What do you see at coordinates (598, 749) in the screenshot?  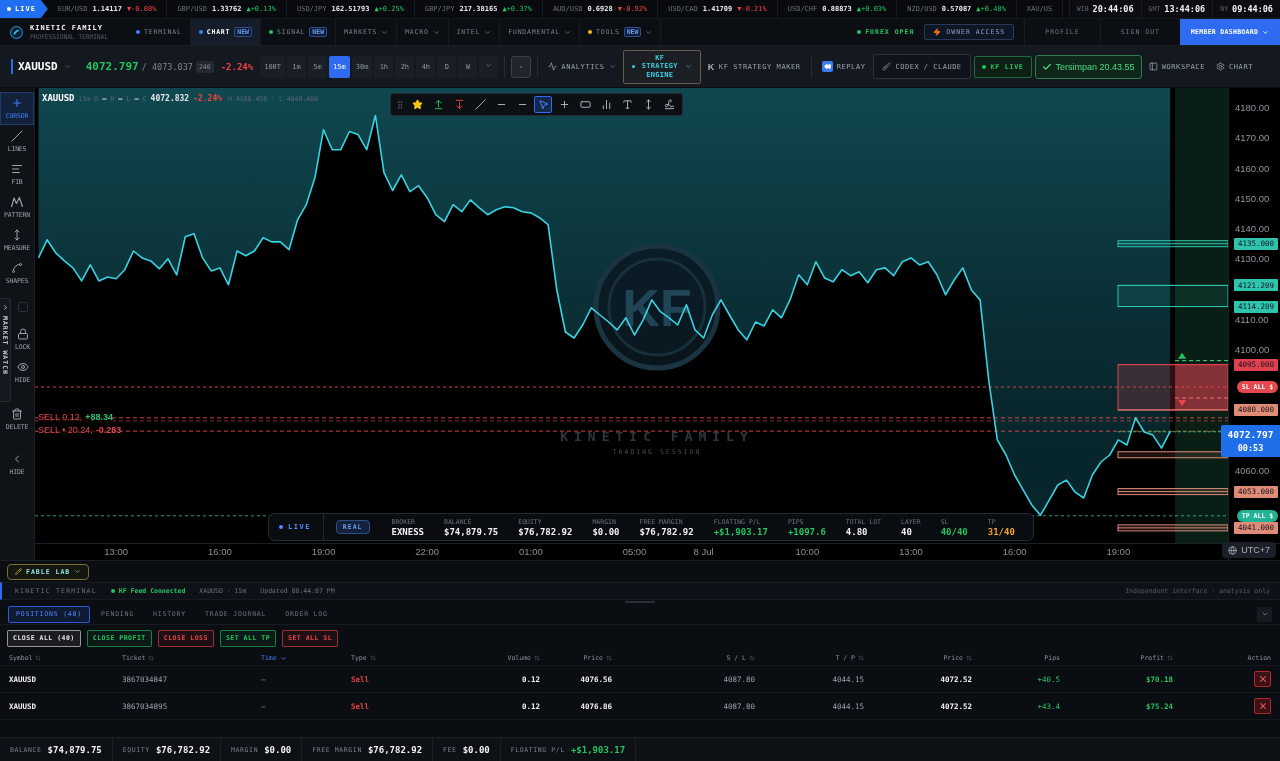 I see `summary-value: +$1,903.17` at bounding box center [598, 749].